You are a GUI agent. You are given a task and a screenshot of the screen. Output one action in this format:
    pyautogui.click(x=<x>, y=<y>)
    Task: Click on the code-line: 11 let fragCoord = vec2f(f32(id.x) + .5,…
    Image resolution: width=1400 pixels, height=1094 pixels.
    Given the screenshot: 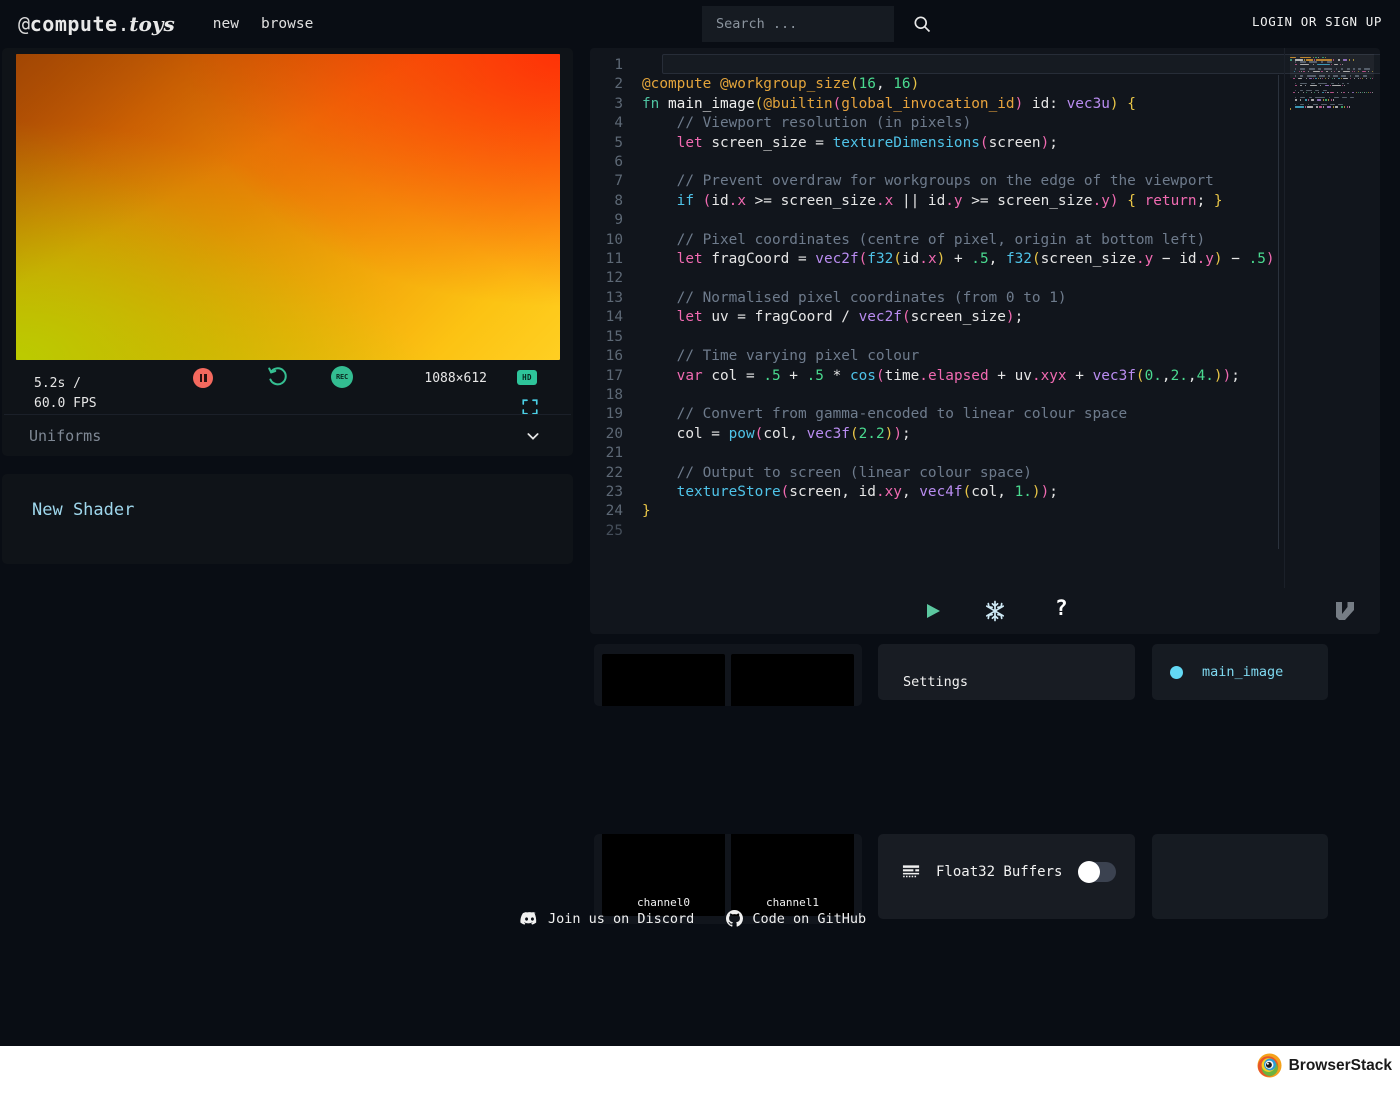 What is the action you would take?
    pyautogui.click(x=937, y=259)
    